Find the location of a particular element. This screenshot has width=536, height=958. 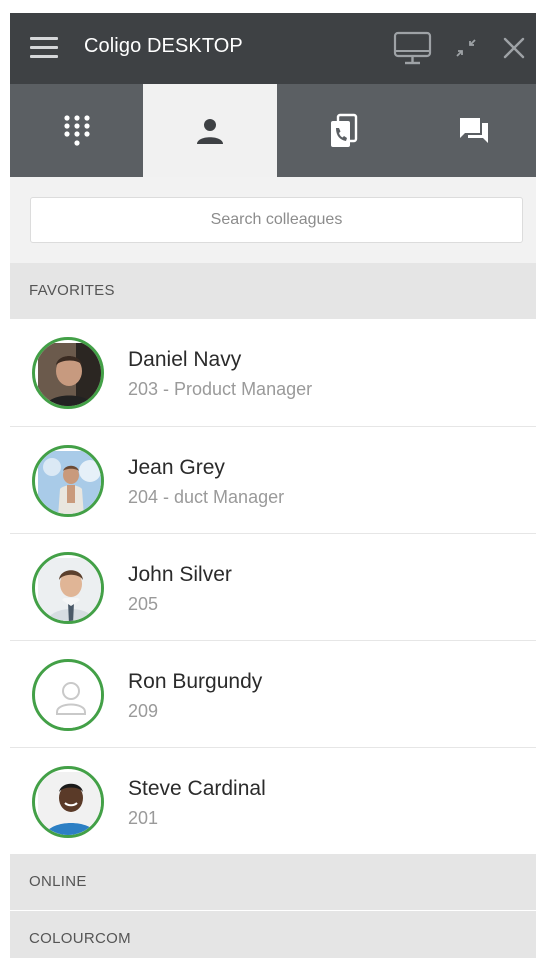

tab-contacts is located at coordinates (210, 130).